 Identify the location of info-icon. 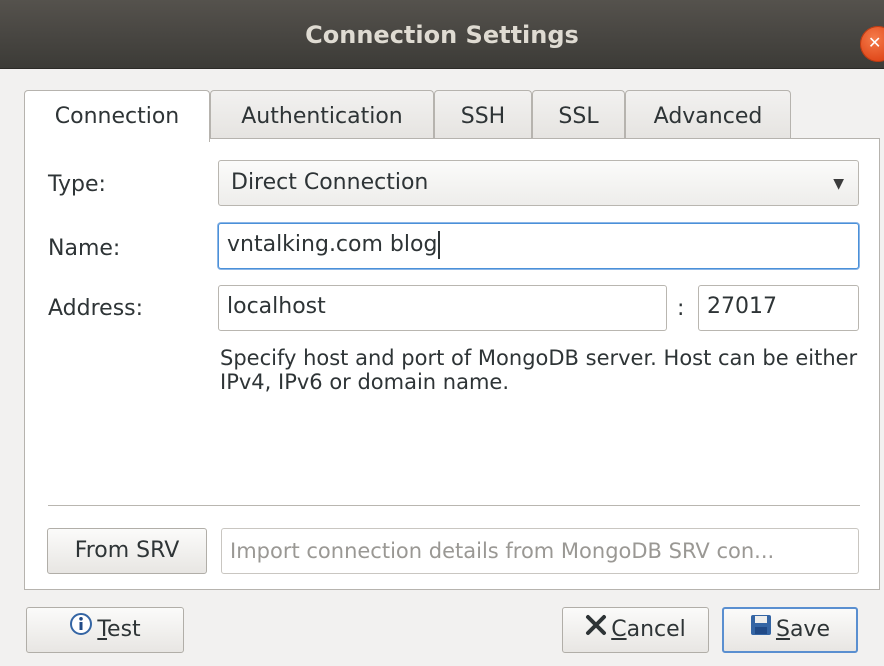
(81, 630).